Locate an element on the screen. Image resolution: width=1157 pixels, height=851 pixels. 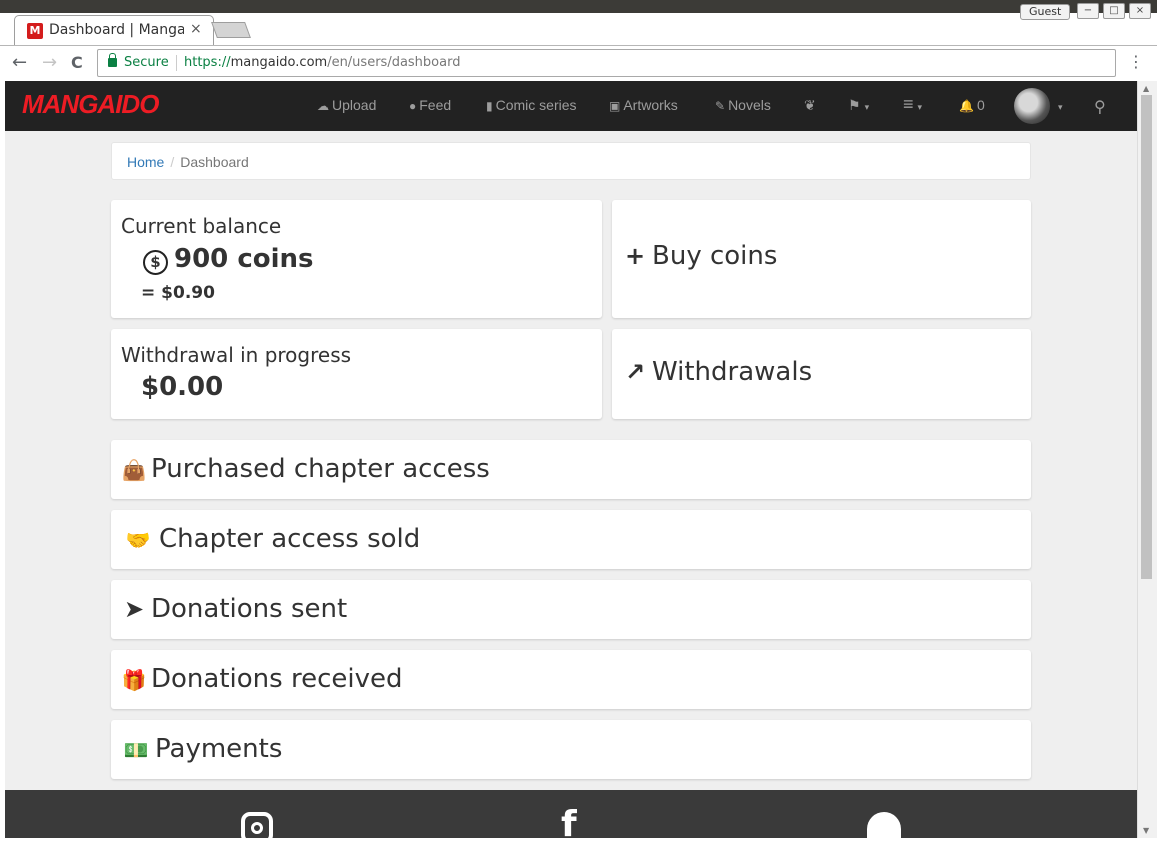
maximize-button: □ is located at coordinates (1114, 11).